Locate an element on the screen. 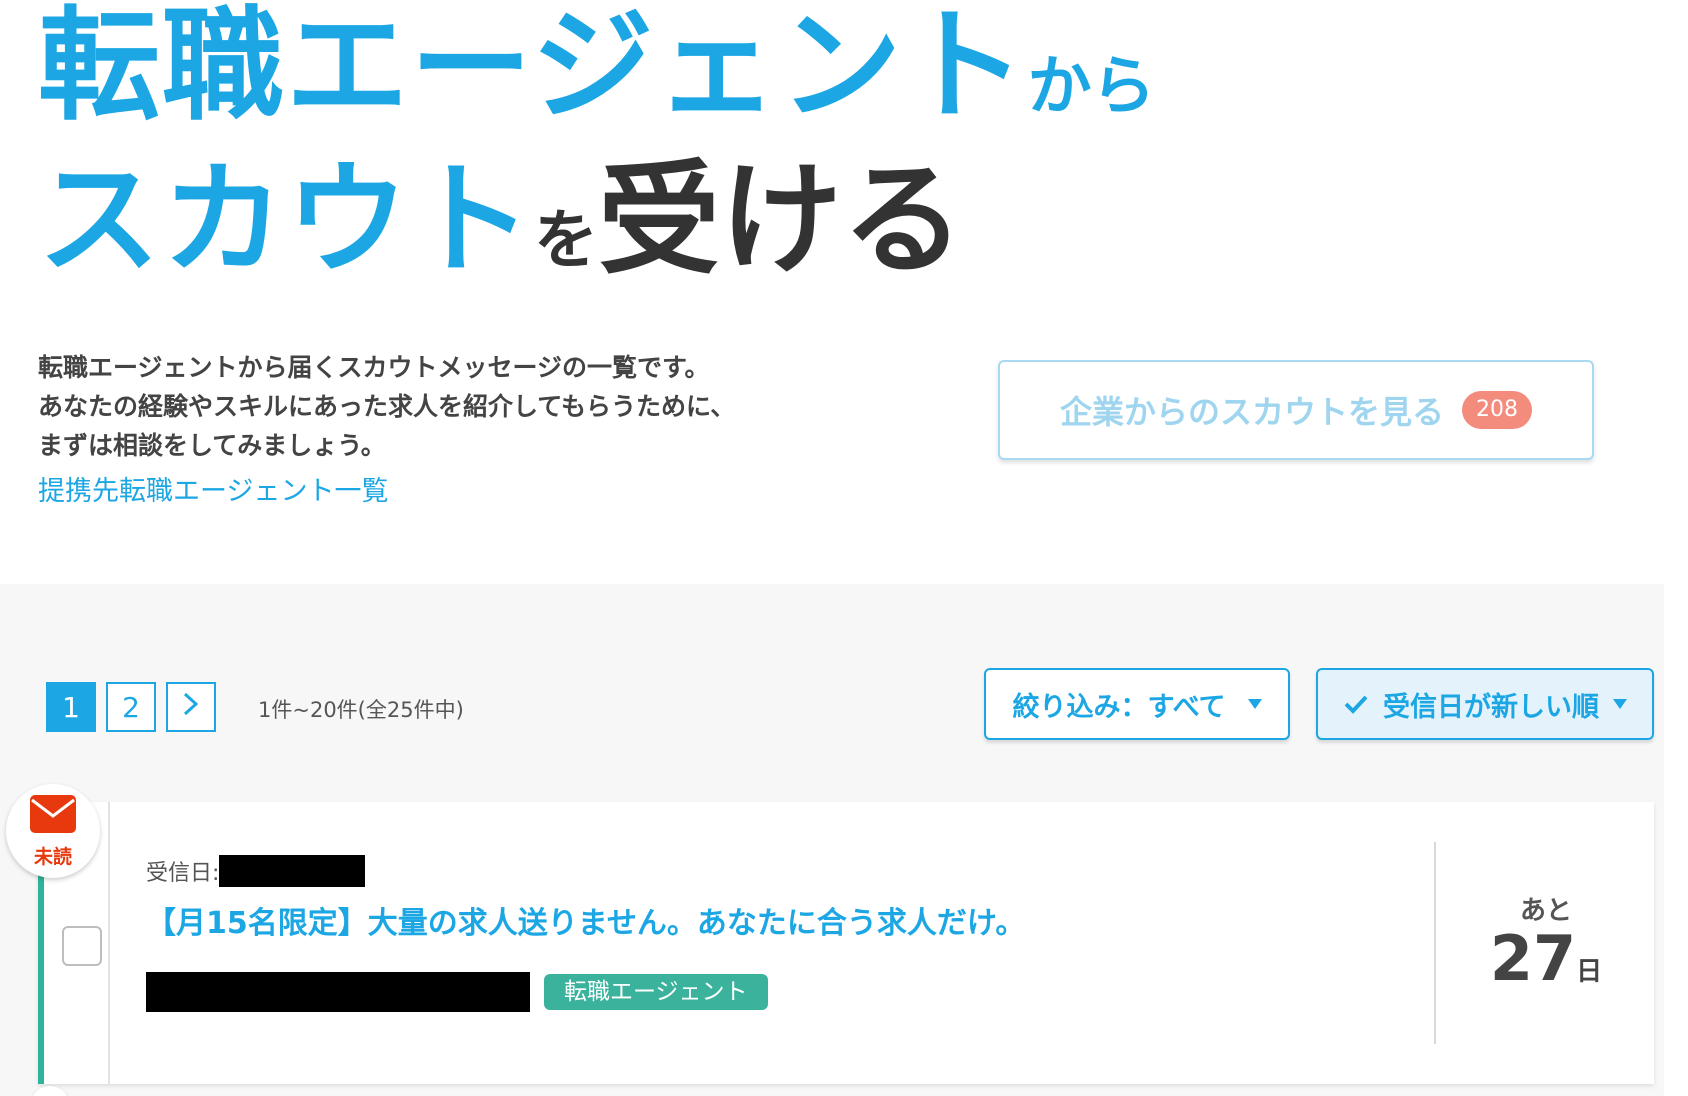 The height and width of the screenshot is (1096, 1688). hero-line-1: 転職エージェントから is located at coordinates (597, 68).